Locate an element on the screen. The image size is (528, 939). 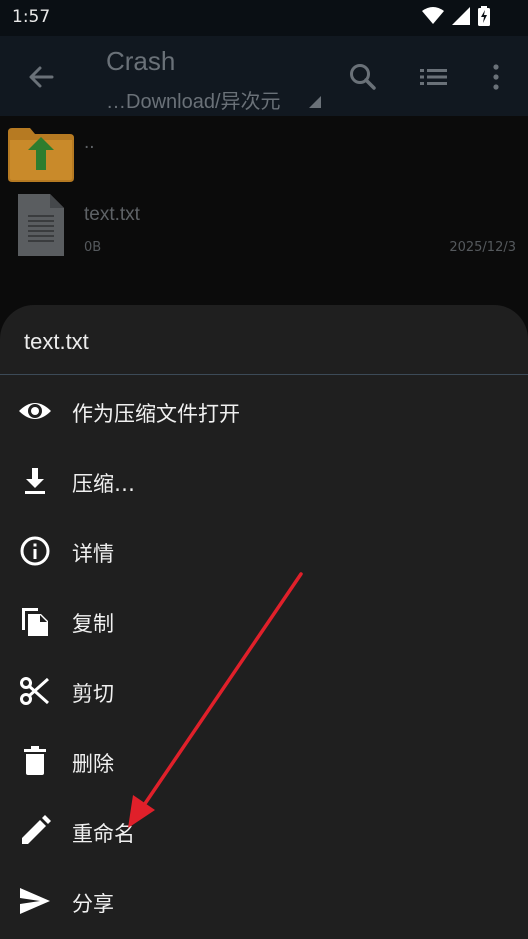
list-view-icon is located at coordinates (434, 77).